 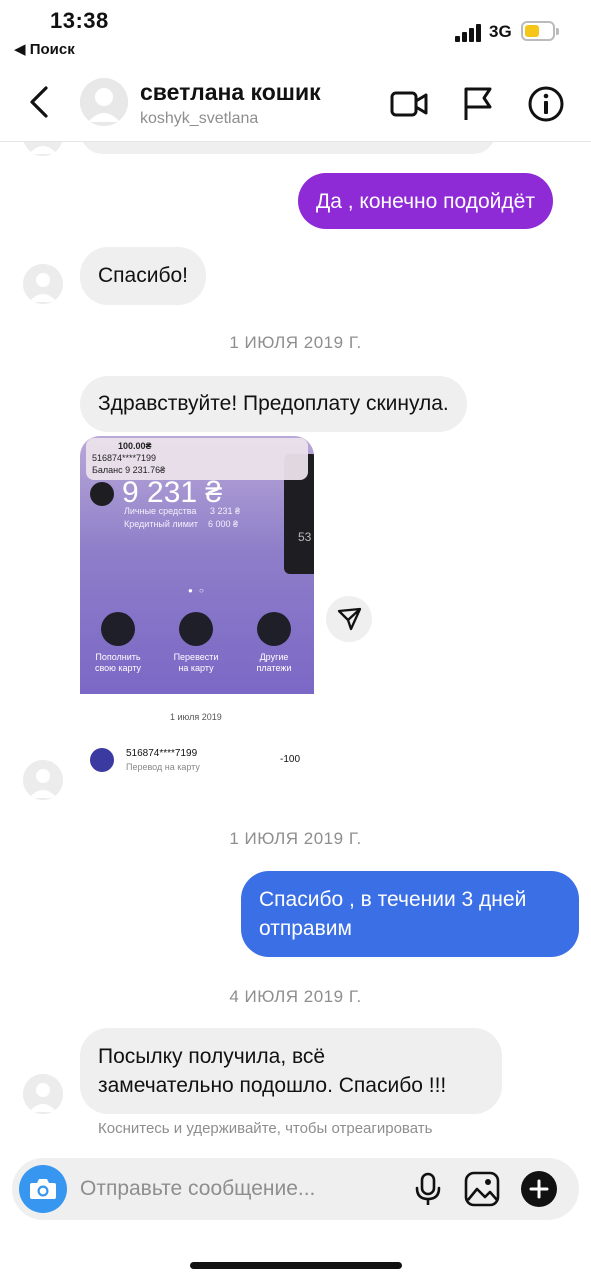 What do you see at coordinates (482, 1189) in the screenshot?
I see `gallery-icon` at bounding box center [482, 1189].